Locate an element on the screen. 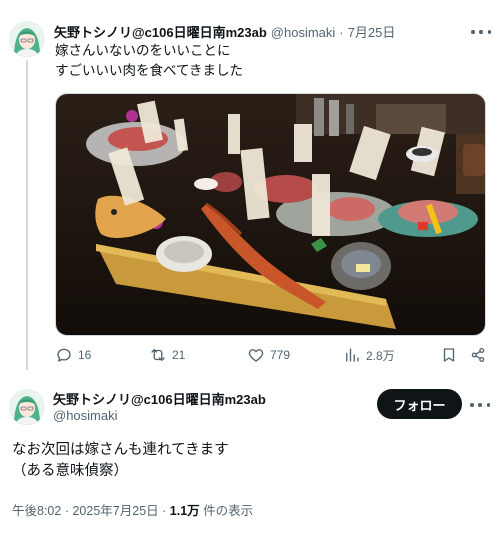 The width and height of the screenshot is (500, 535). share-button is located at coordinates (478, 355).